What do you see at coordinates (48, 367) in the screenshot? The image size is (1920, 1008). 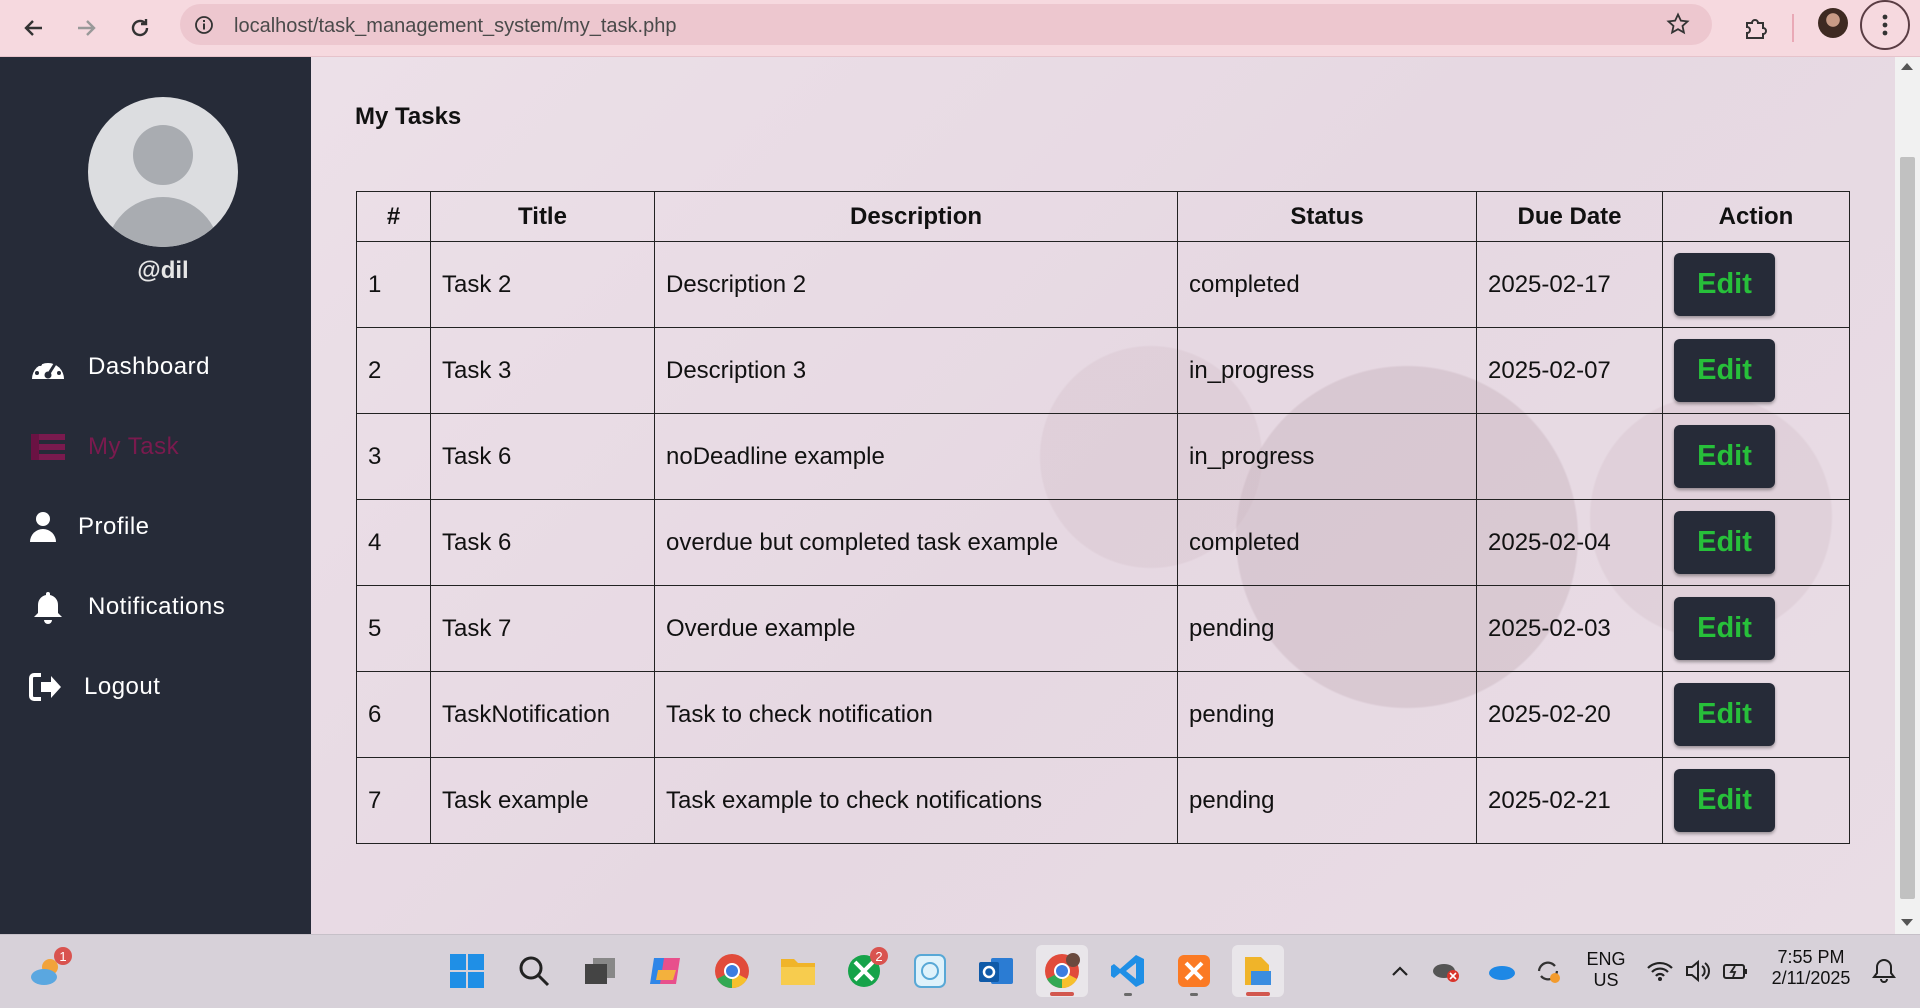 I see `dashboard-gauge-icon` at bounding box center [48, 367].